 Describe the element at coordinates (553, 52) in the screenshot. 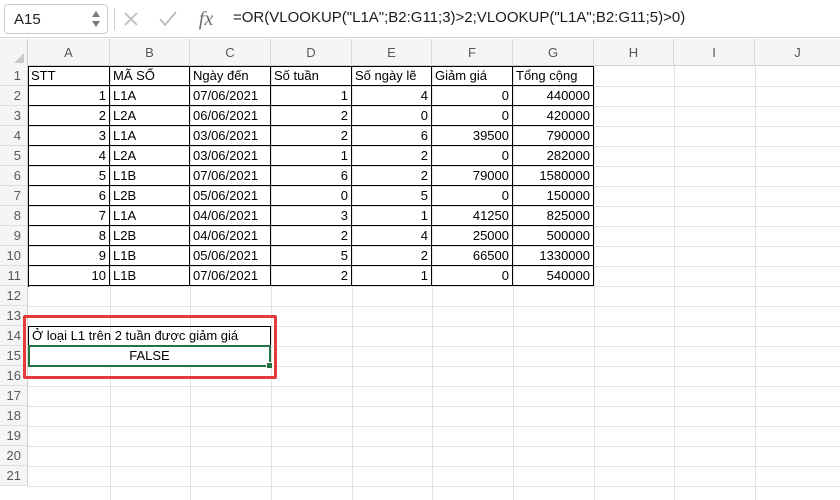

I see `column-header: G` at that location.